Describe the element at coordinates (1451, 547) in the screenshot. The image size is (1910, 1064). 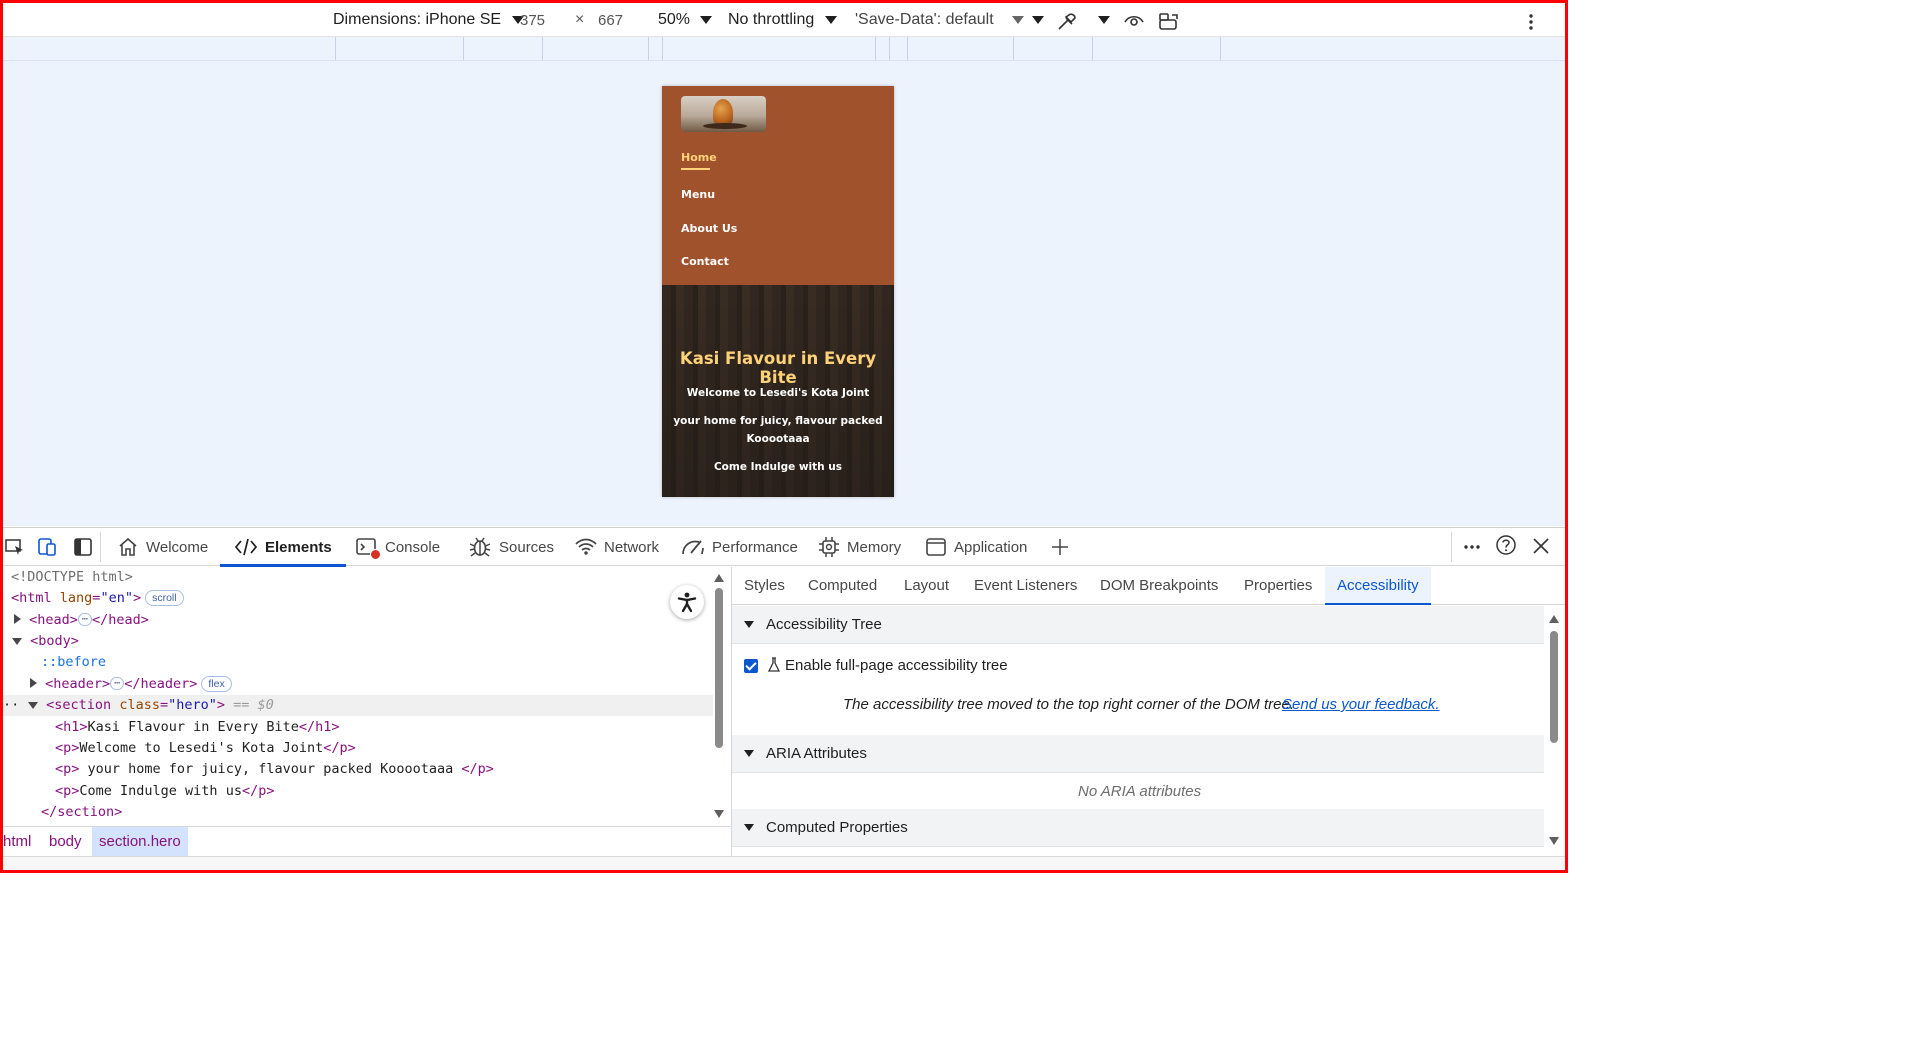
I see `tab-separator` at that location.